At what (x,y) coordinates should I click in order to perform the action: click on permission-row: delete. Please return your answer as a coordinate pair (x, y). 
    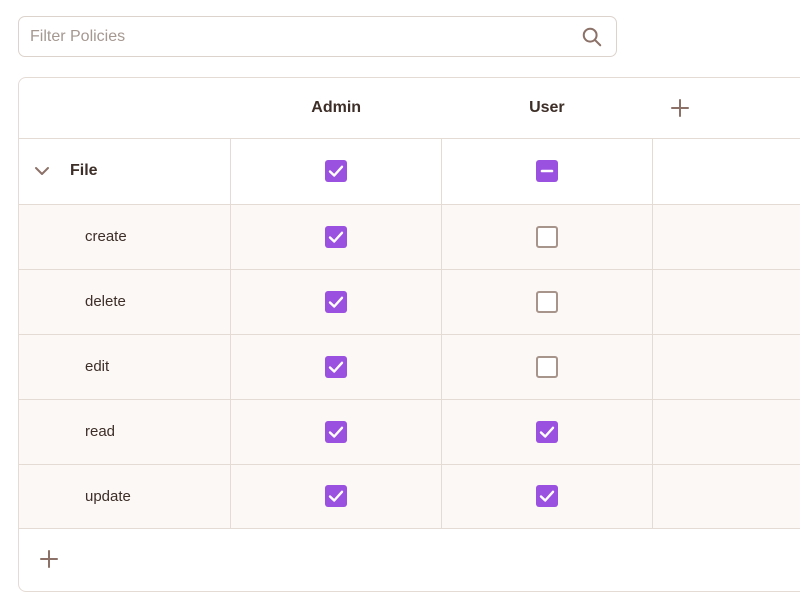
    Looking at the image, I should click on (409, 302).